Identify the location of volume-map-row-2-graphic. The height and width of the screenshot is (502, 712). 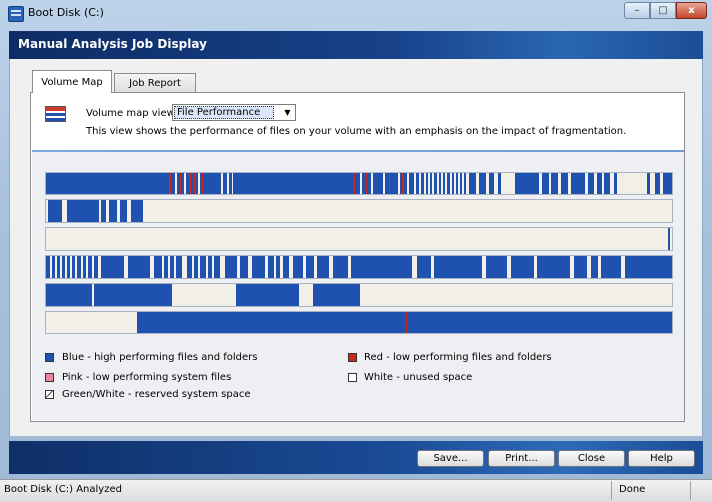
(359, 211).